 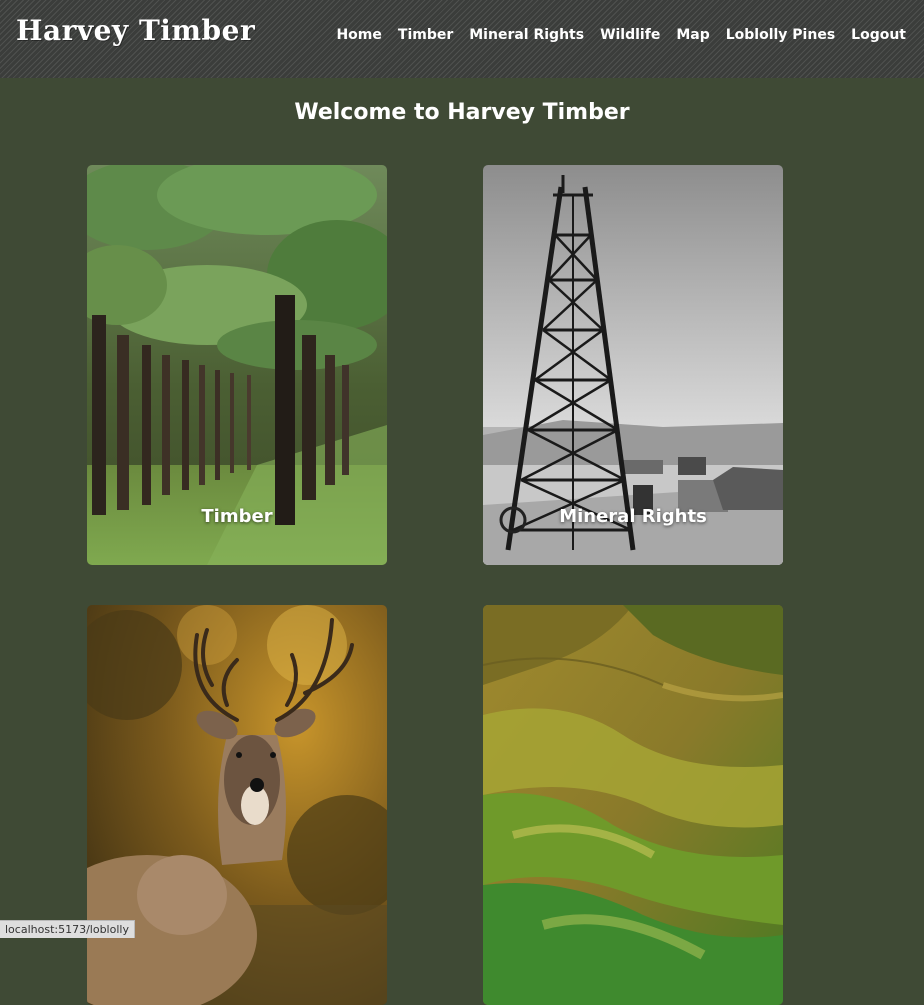 I want to click on nav-loblolly-pines: Loblolly Pines, so click(x=780, y=35).